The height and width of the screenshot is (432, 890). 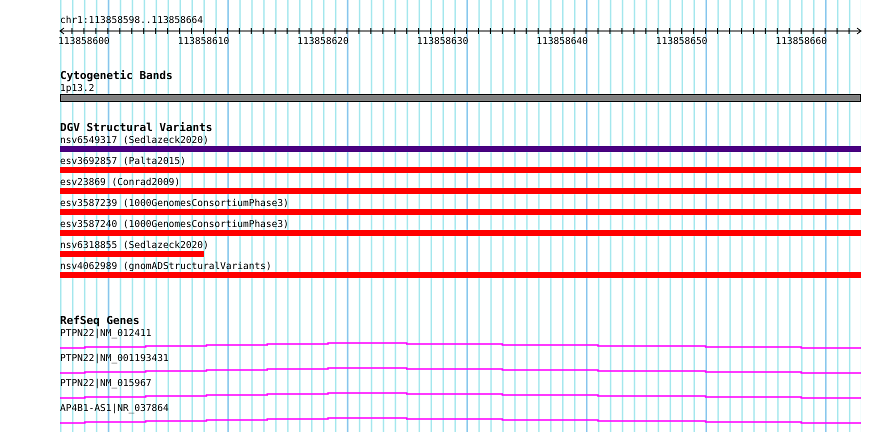 I want to click on feature-label: nsv6549317 (Sedlazeck2020), so click(x=134, y=140).